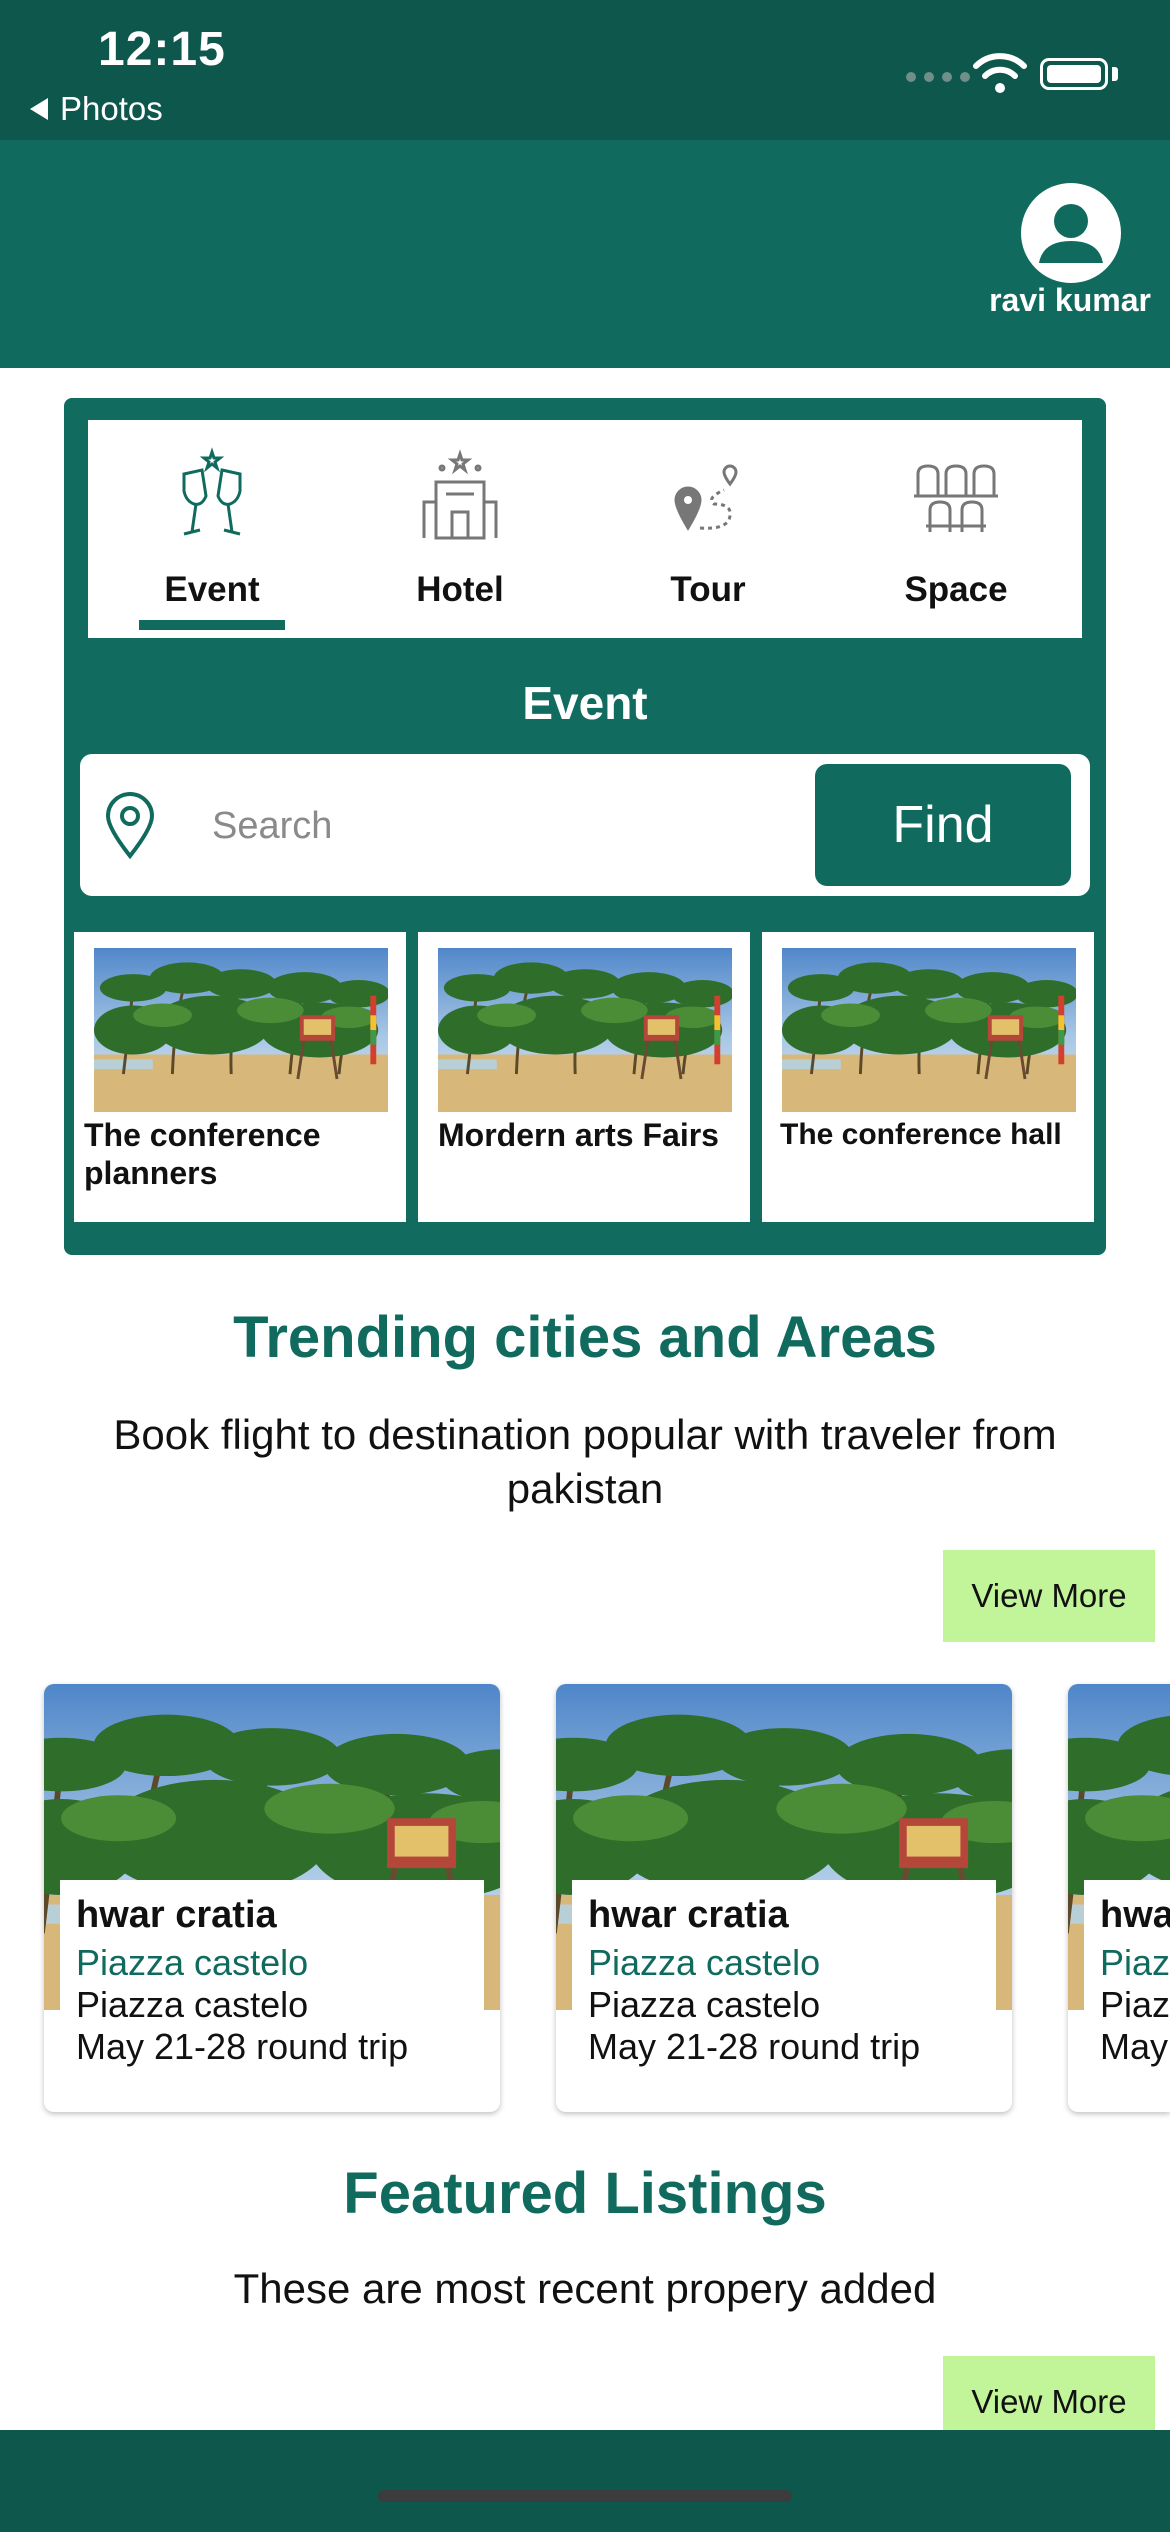  What do you see at coordinates (212, 491) in the screenshot?
I see `champagne-toast-icon` at bounding box center [212, 491].